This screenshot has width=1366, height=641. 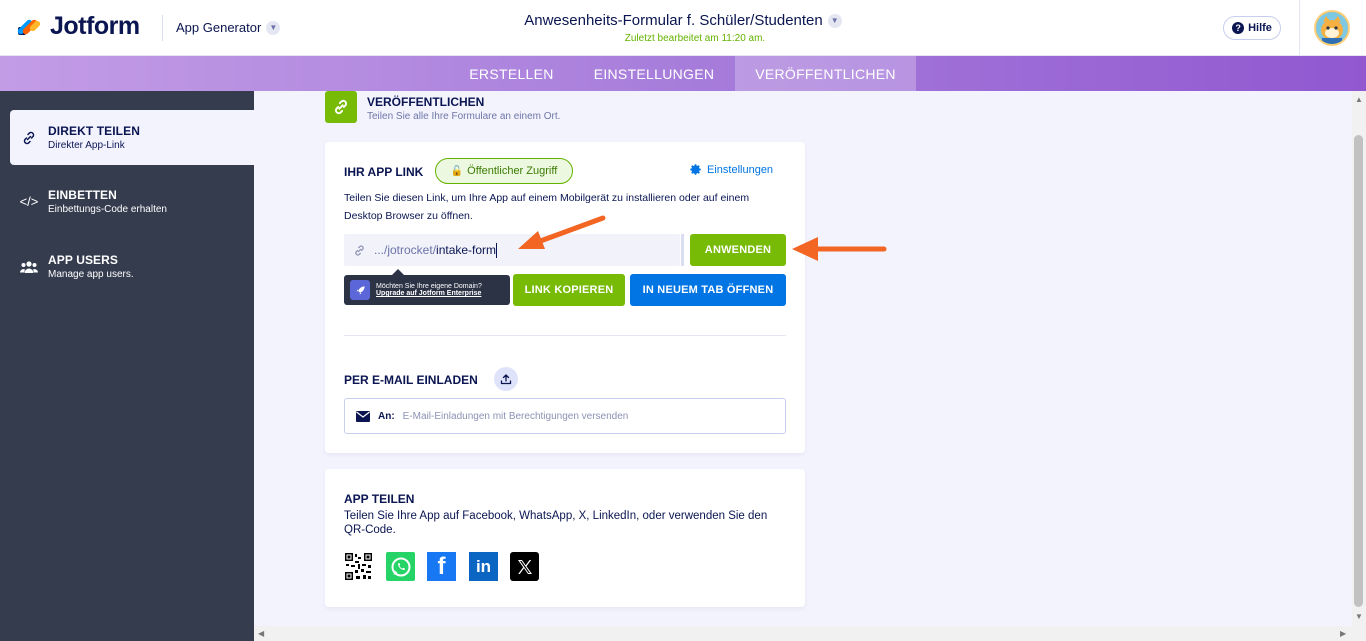 What do you see at coordinates (358, 566) in the screenshot?
I see `qr-code-icon` at bounding box center [358, 566].